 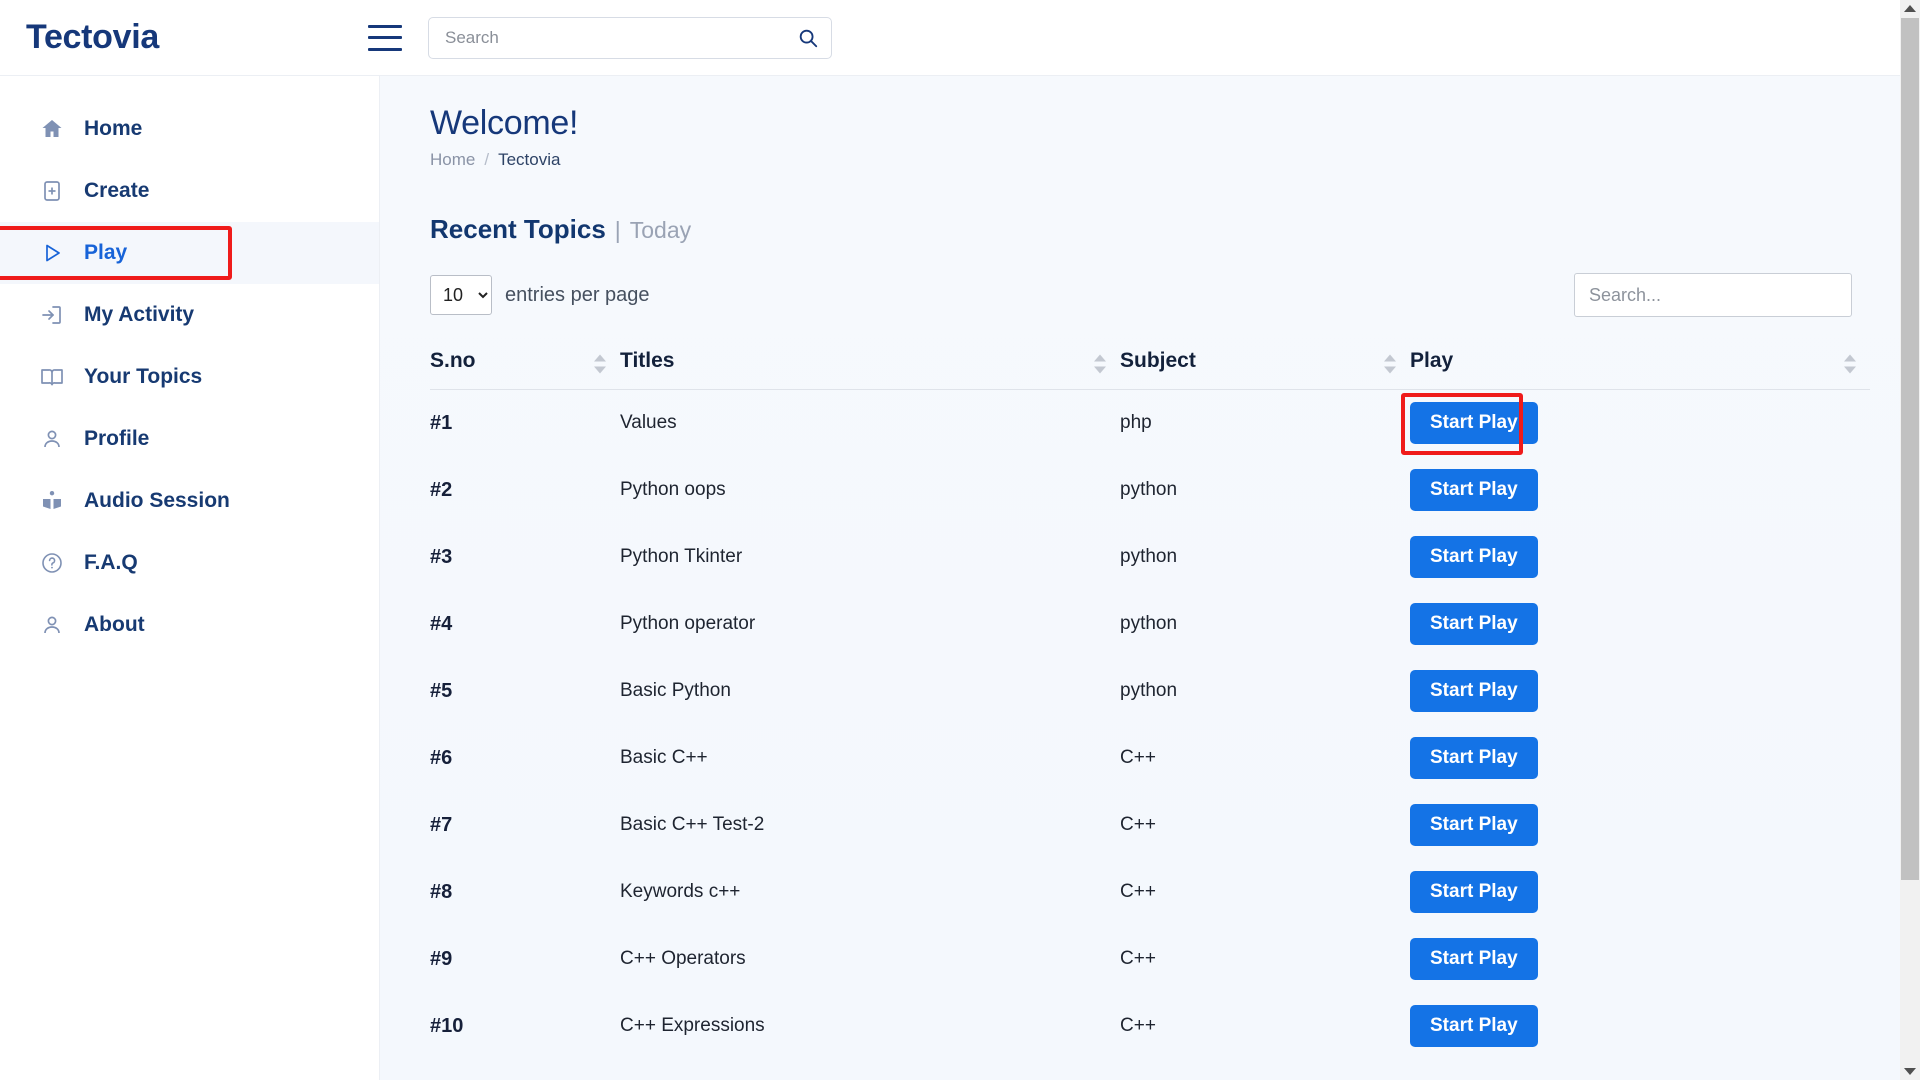 I want to click on entries-per-page-label: entries per page, so click(x=577, y=294).